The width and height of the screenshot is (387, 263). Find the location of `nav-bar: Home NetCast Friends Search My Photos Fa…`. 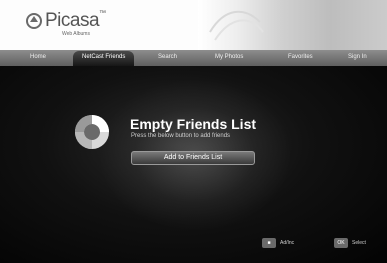

nav-bar: Home NetCast Friends Search My Photos Fa… is located at coordinates (193, 58).